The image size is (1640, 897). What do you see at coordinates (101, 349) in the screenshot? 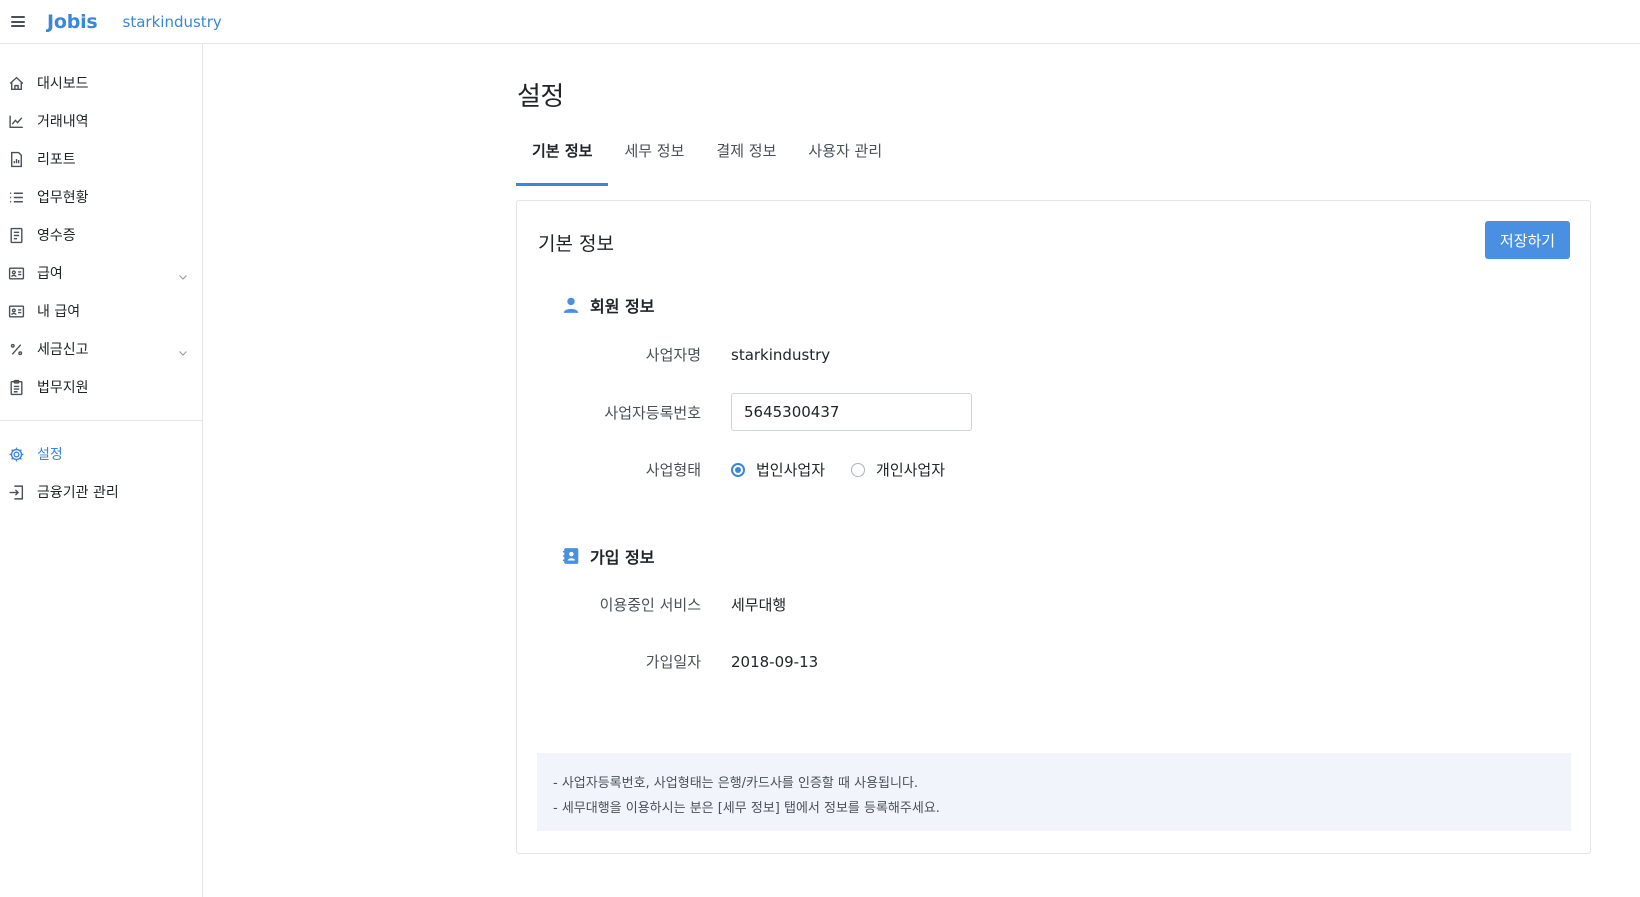
I see `sidebar-item-tax-filing: 세금신고` at bounding box center [101, 349].